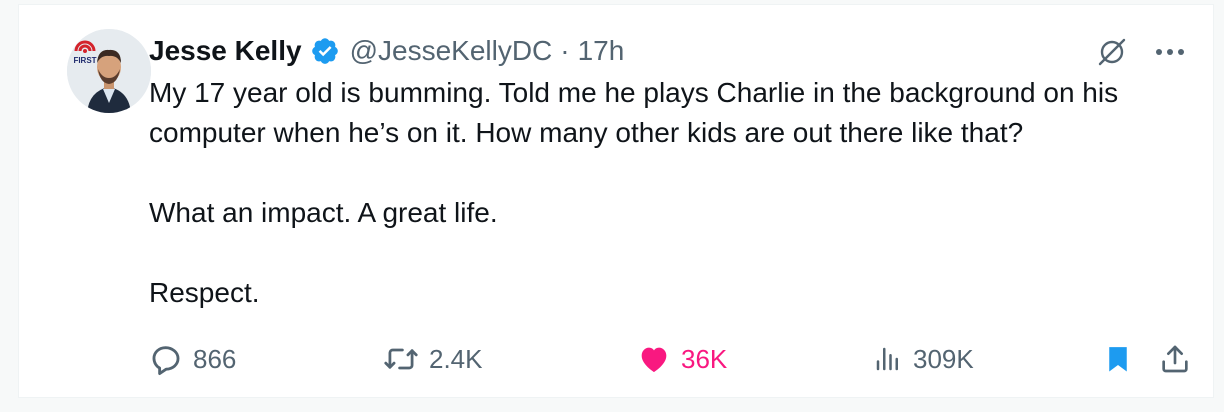 This screenshot has height=412, width=1224. I want to click on author-handle: @JesseKellyDC, so click(451, 51).